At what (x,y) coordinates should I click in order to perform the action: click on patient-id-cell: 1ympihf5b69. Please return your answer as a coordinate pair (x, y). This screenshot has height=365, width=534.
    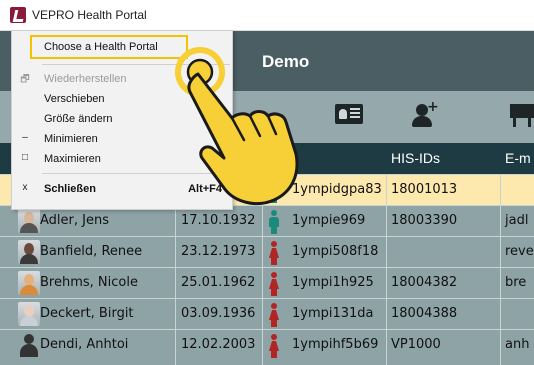
    Looking at the image, I should click on (335, 344).